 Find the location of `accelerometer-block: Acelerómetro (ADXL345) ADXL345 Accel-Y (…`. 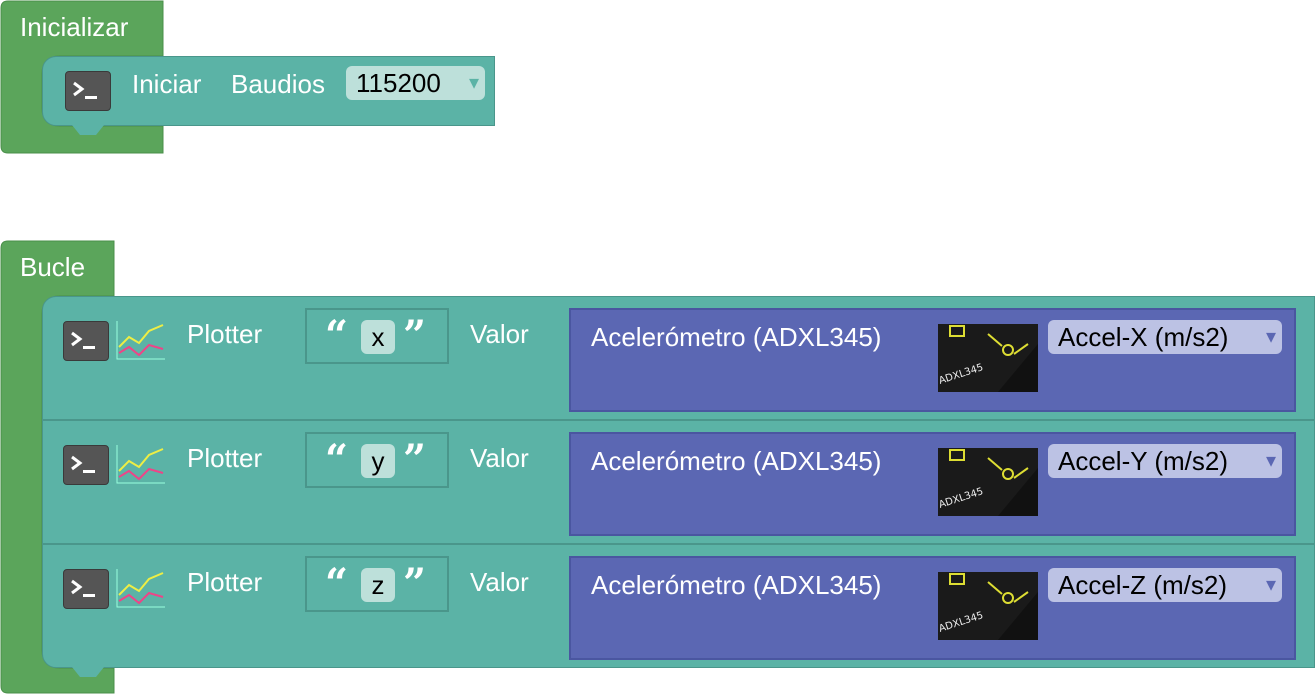

accelerometer-block: Acelerómetro (ADXL345) ADXL345 Accel-Y (… is located at coordinates (932, 484).